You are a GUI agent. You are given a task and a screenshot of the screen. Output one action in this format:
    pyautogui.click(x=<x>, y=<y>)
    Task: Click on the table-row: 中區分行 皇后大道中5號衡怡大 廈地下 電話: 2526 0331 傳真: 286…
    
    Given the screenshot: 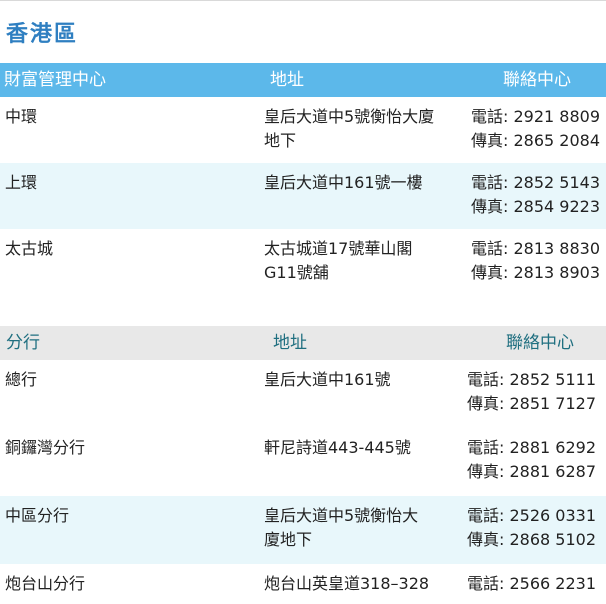 What is the action you would take?
    pyautogui.click(x=303, y=530)
    